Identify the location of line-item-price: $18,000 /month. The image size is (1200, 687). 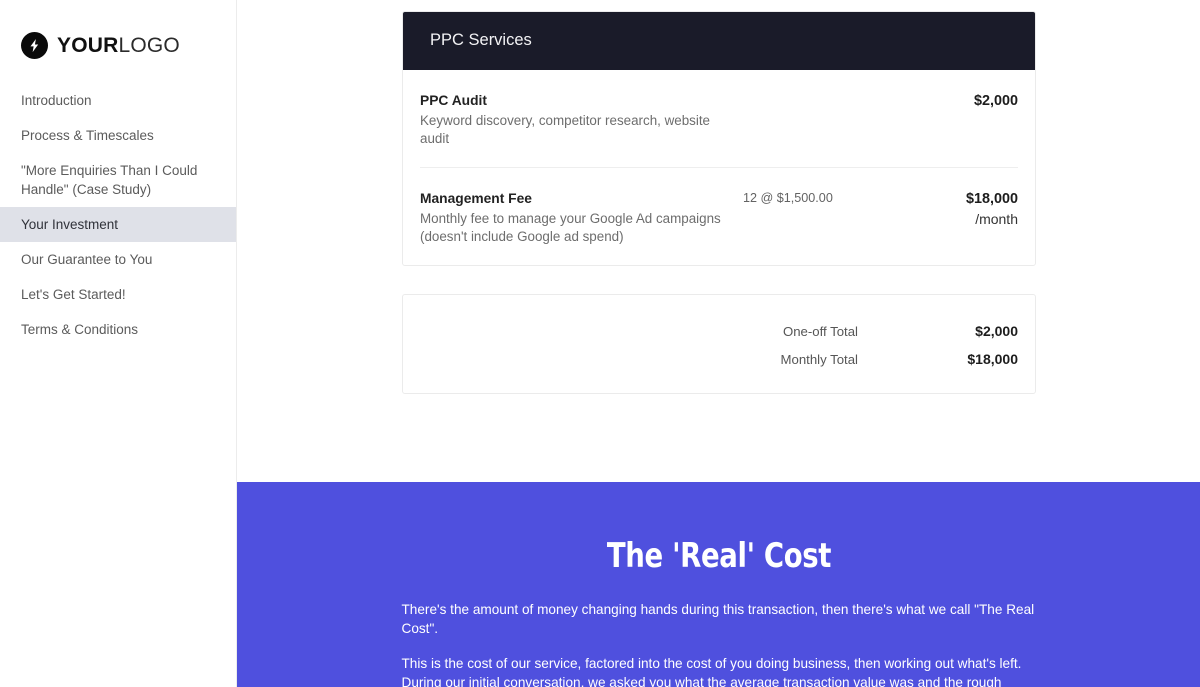
(959, 209).